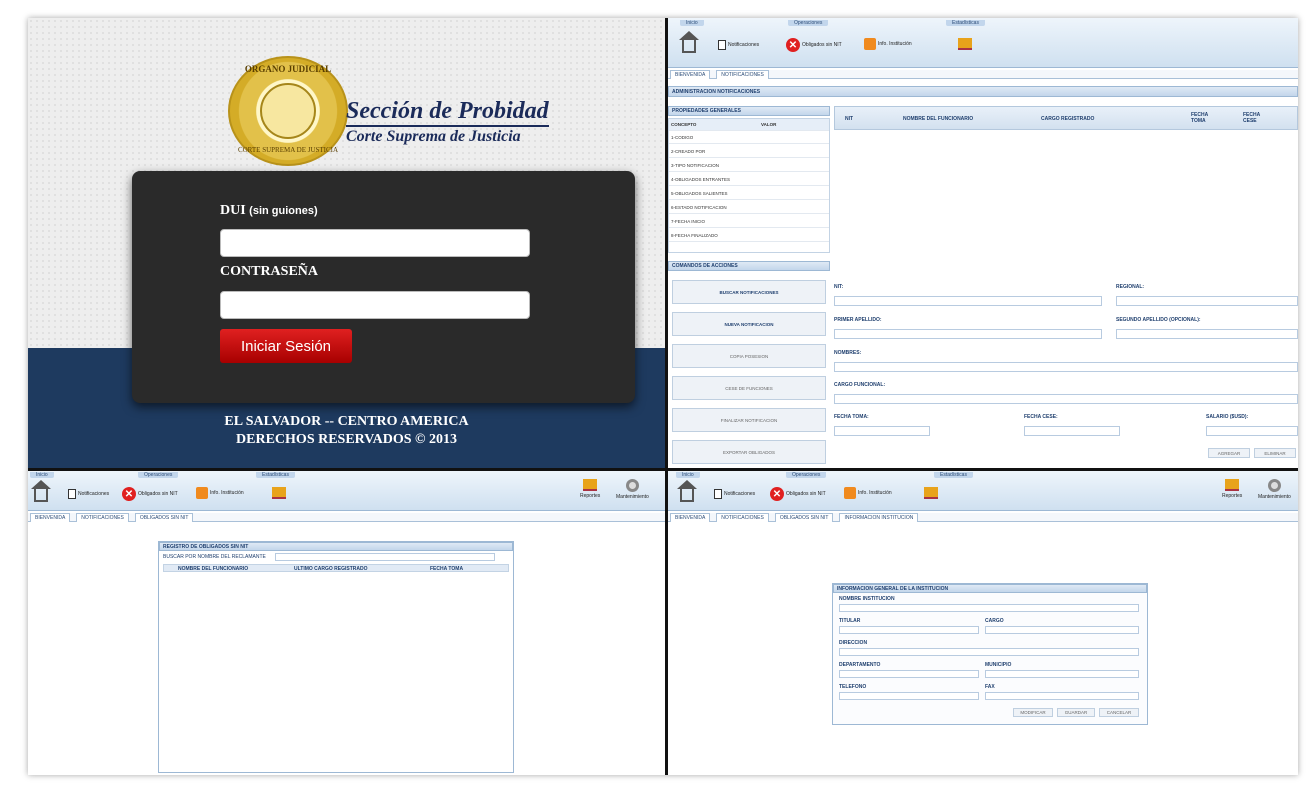 This screenshot has width=1308, height=791. What do you see at coordinates (909, 630) in the screenshot?
I see `titular-field` at bounding box center [909, 630].